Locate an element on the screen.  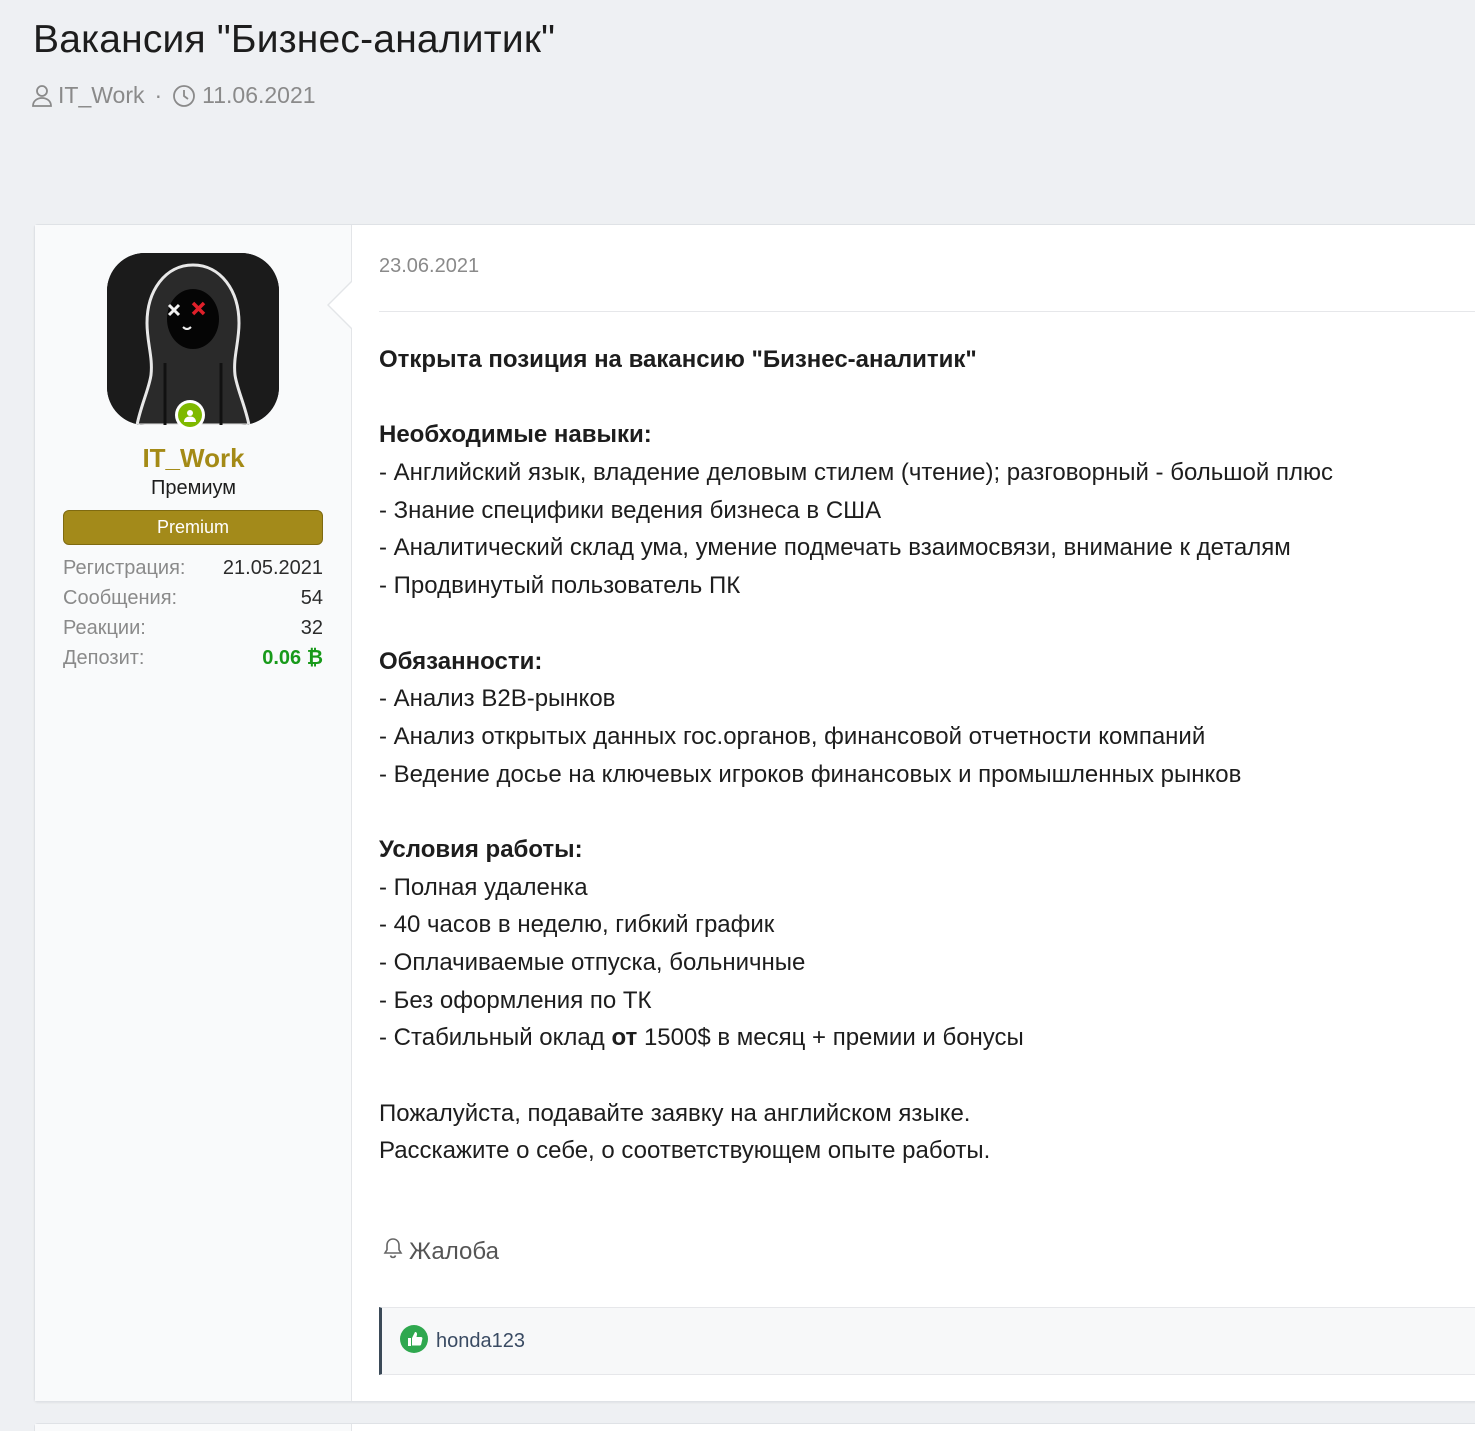
reaction-user-link: honda123 is located at coordinates (480, 1341).